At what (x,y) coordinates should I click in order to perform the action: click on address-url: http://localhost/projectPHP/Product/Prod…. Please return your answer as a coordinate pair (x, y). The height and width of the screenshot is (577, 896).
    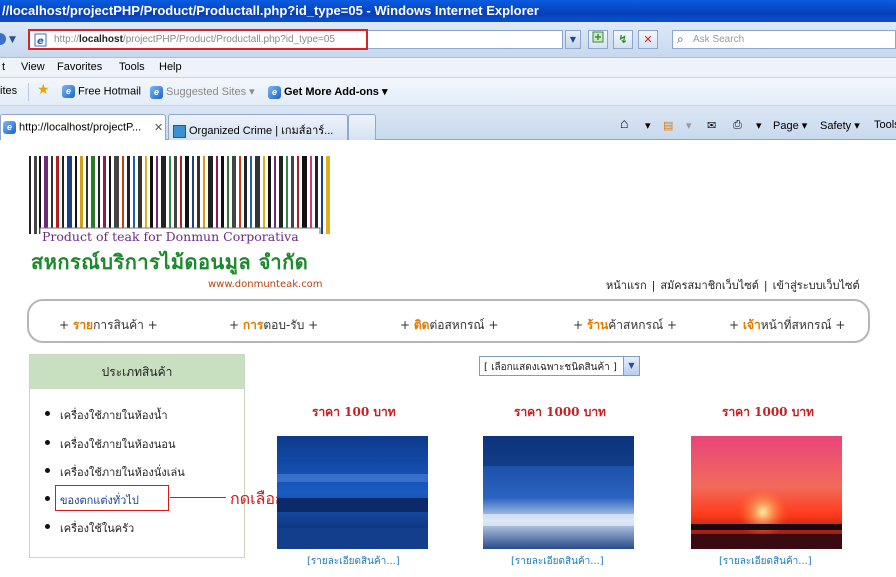
    Looking at the image, I should click on (194, 39).